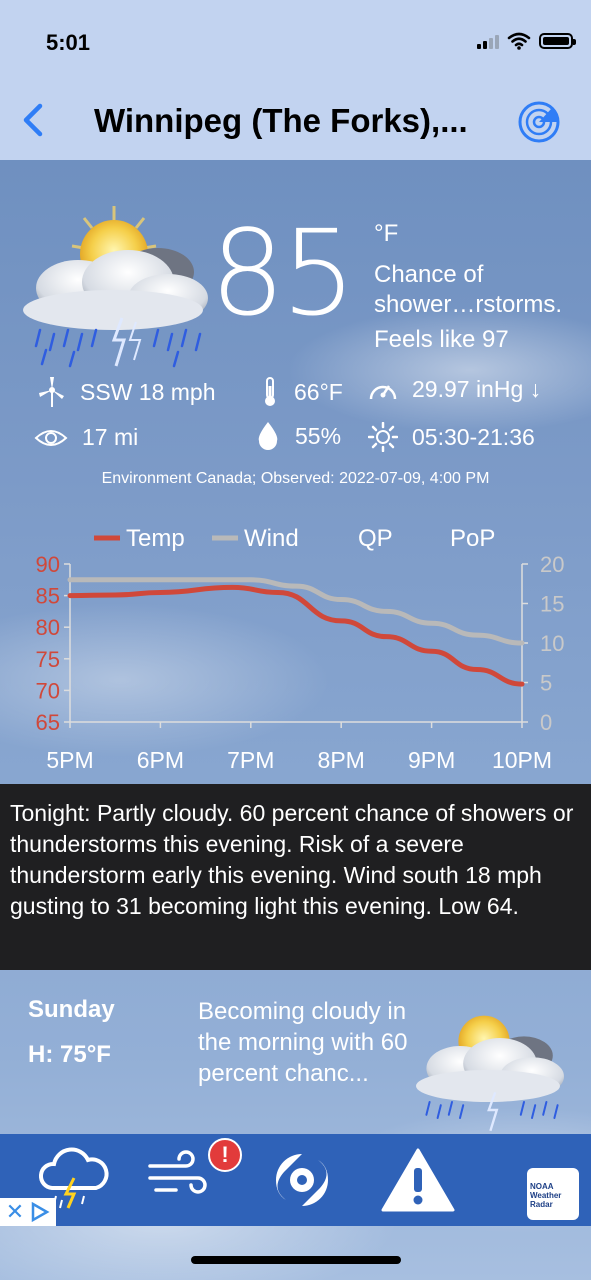  I want to click on noaa-app-icon: NOAA Weather Radar, so click(553, 1194).